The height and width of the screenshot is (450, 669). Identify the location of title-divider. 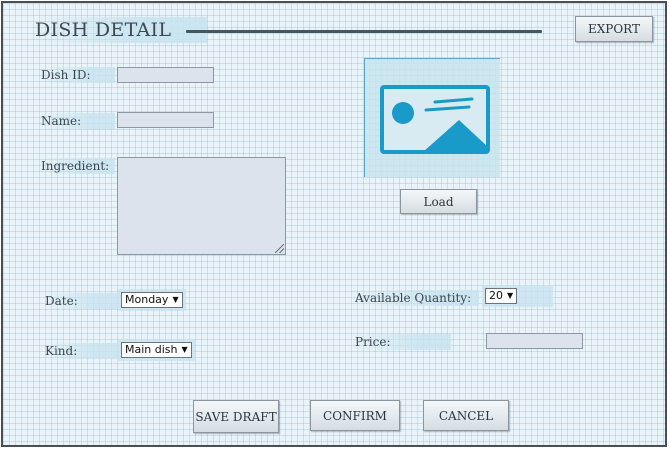
(364, 31).